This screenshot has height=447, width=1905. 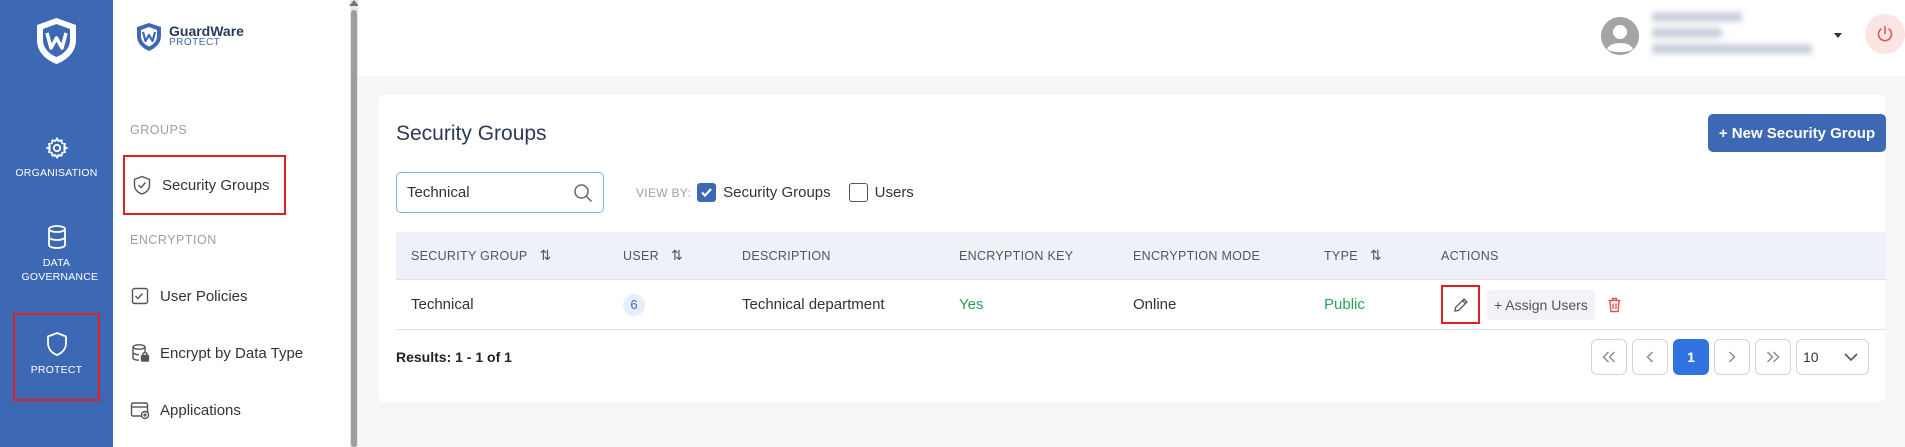 What do you see at coordinates (173, 240) in the screenshot?
I see `section-encryption: ENCRYPTION` at bounding box center [173, 240].